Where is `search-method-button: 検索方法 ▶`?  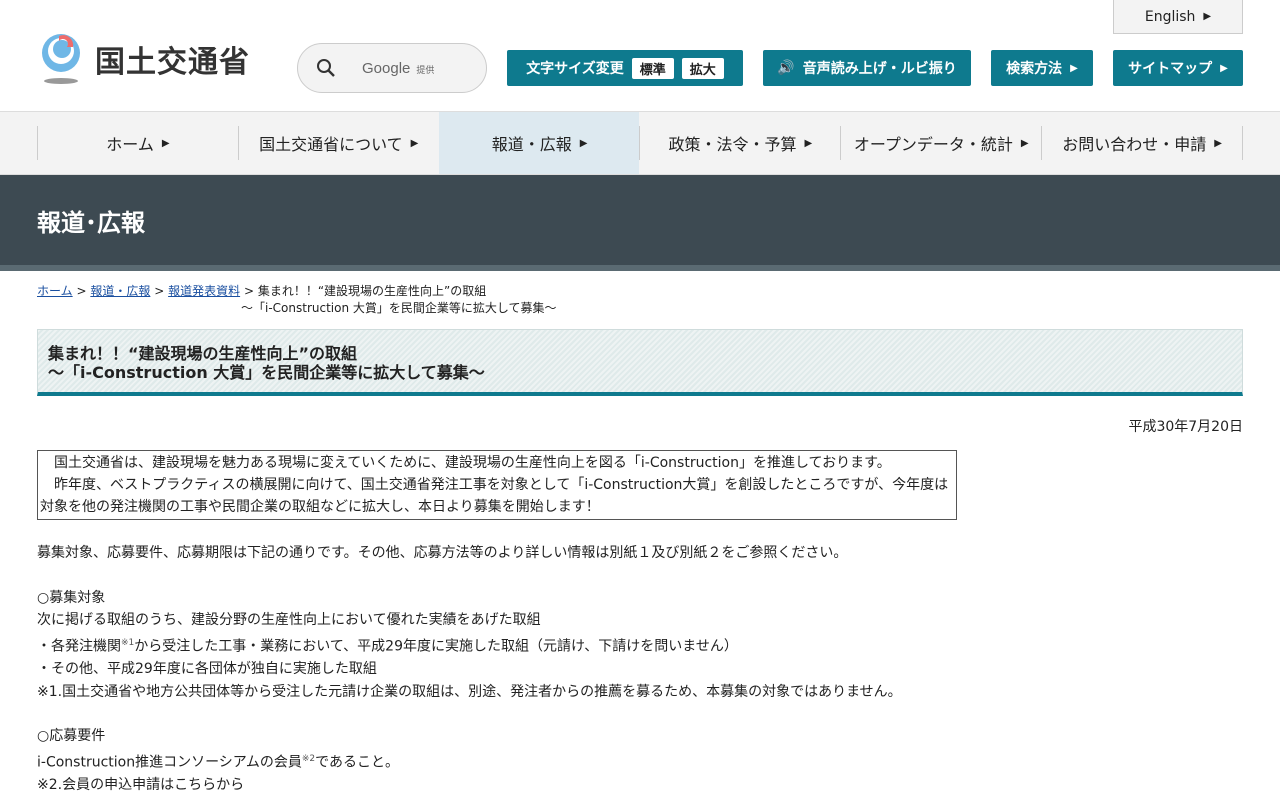 search-method-button: 検索方法 ▶ is located at coordinates (1042, 68).